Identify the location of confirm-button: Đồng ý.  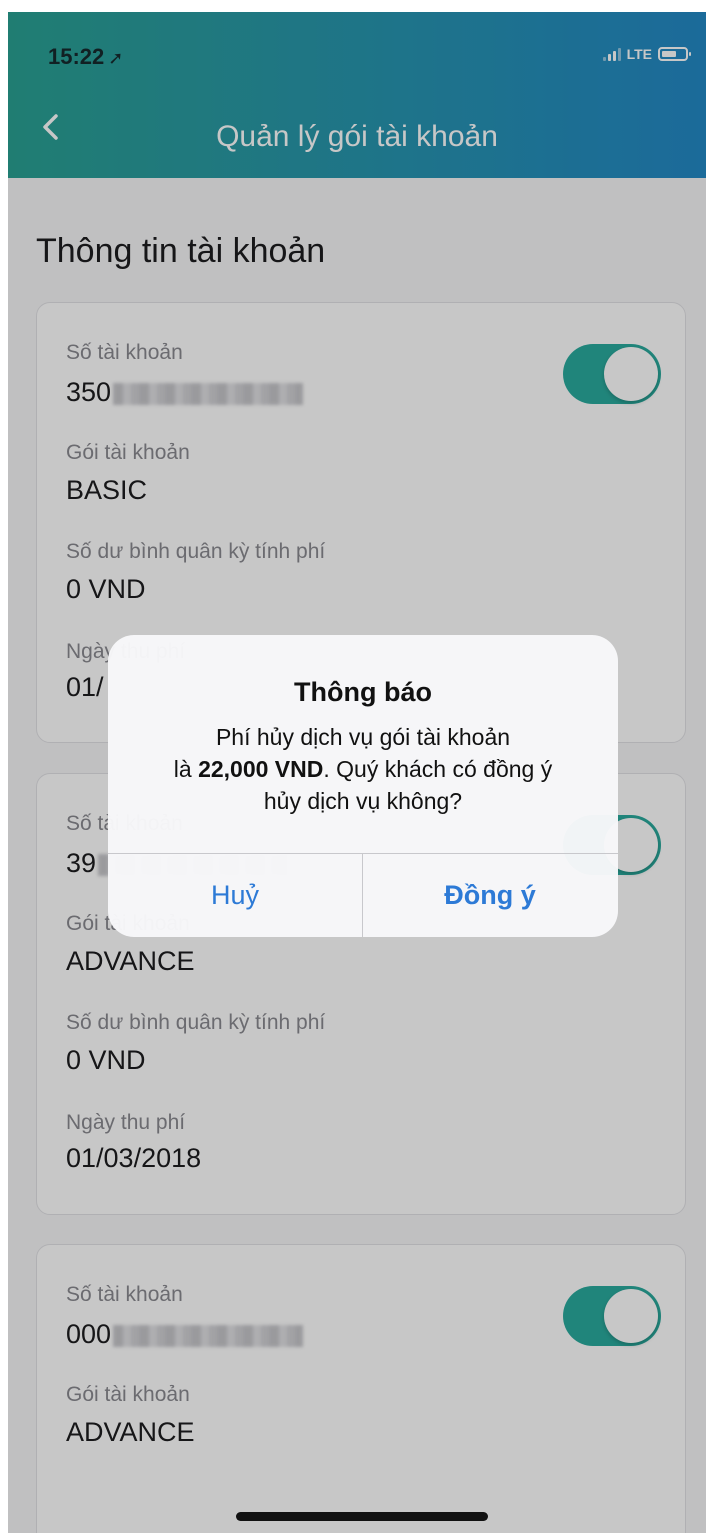
(490, 895).